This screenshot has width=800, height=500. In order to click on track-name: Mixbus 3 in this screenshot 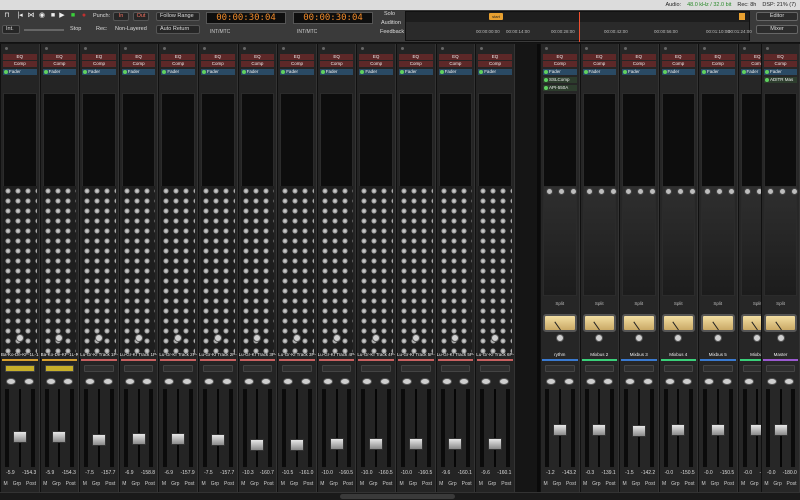, I will do `click(639, 355)`.